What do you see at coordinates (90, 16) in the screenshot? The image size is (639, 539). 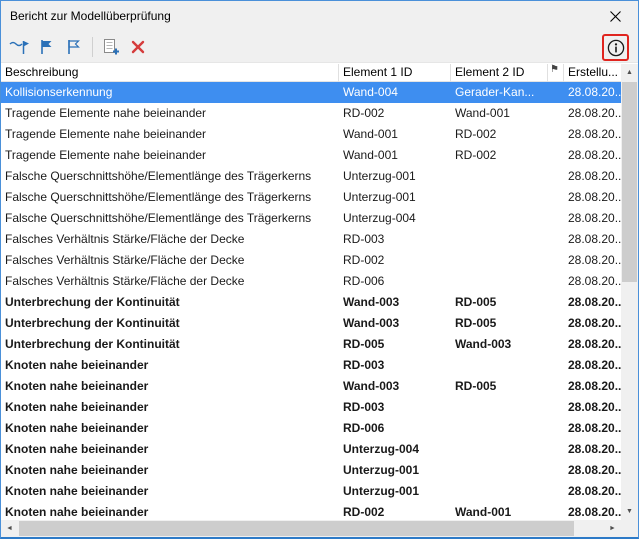 I see `window-title: Bericht zur Modellüberprüfung` at bounding box center [90, 16].